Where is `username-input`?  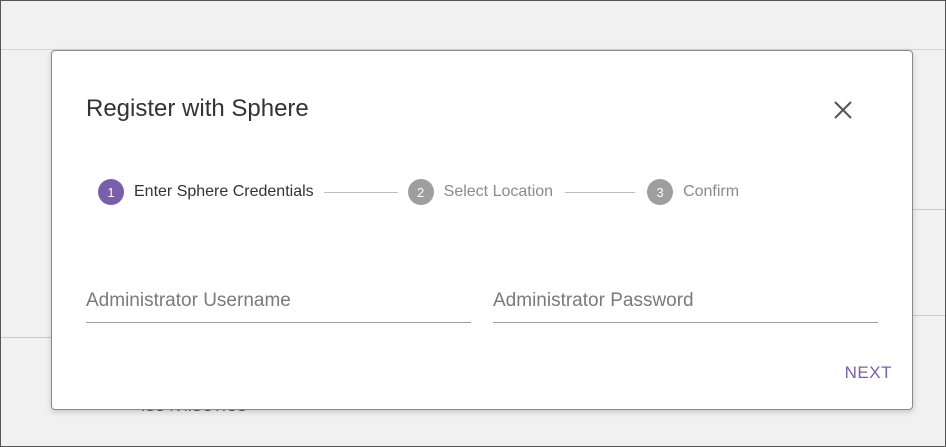 username-input is located at coordinates (278, 303).